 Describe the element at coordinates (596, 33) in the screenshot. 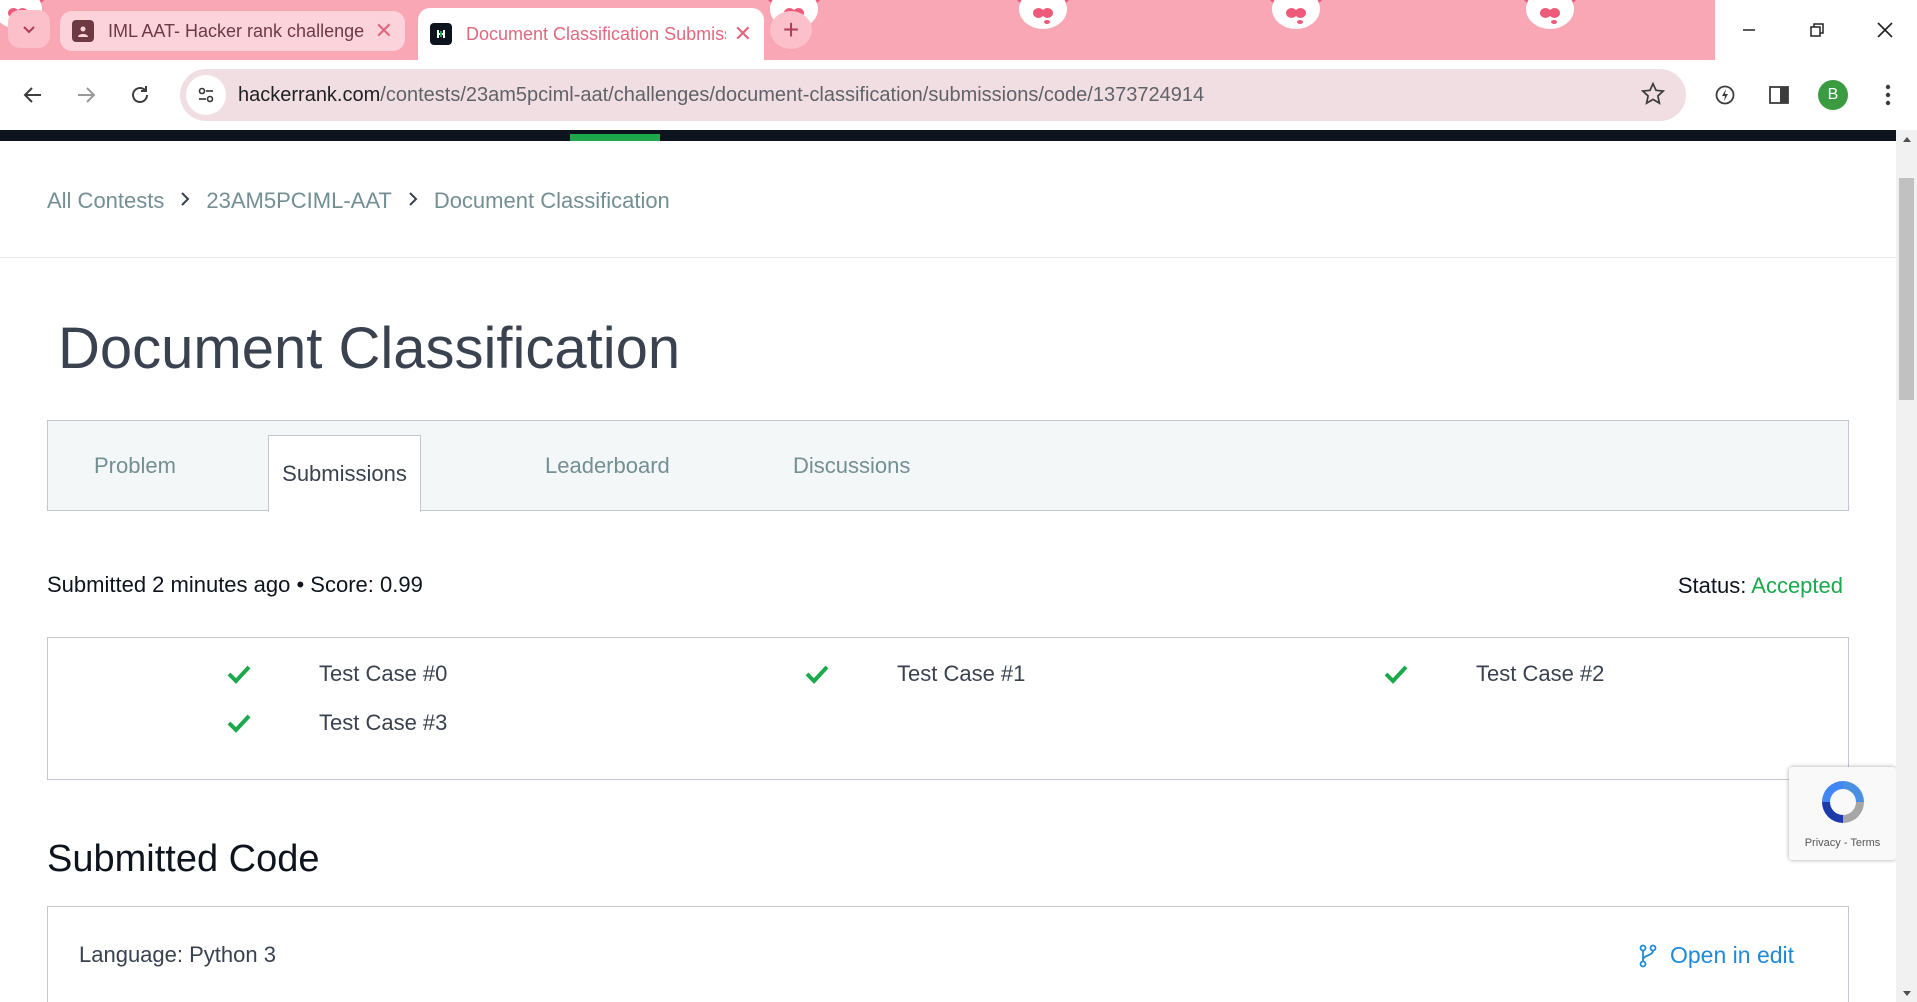

I see `tab-title: Document Classification Submission` at that location.